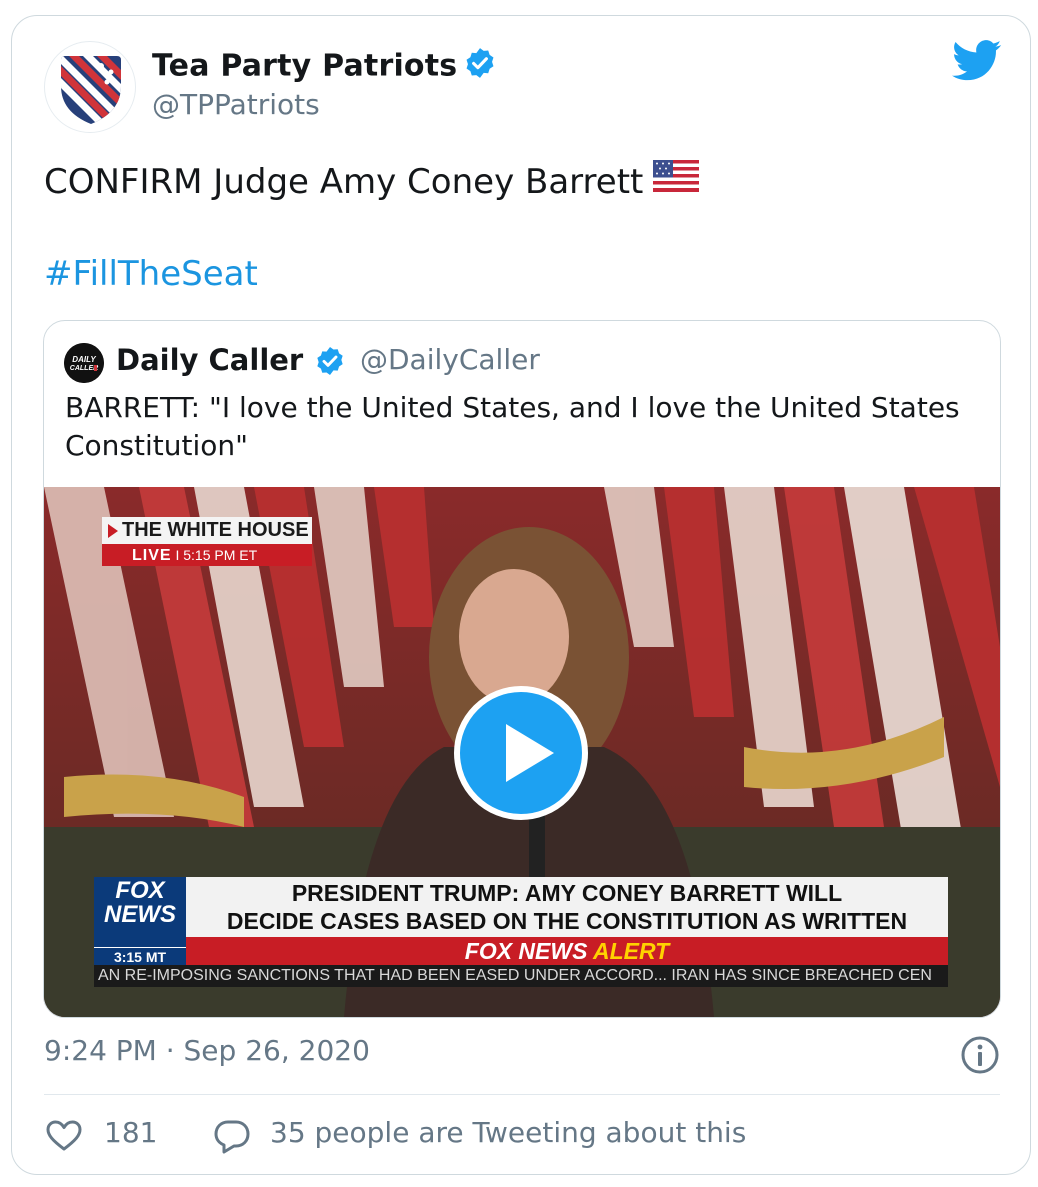 The height and width of the screenshot is (1187, 1038). I want to click on tweet-text-content: CONFIRM Judge Amy Coney Barrett, so click(344, 182).